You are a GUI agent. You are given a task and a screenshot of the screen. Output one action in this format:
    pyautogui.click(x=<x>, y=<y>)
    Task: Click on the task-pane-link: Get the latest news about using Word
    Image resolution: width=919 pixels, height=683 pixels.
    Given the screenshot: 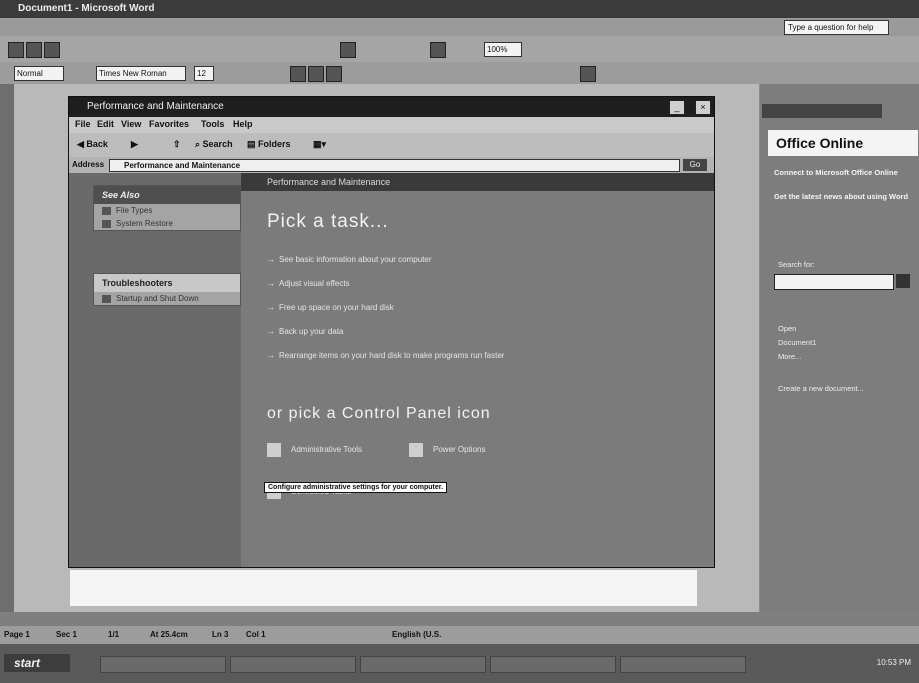 What is the action you would take?
    pyautogui.click(x=843, y=196)
    